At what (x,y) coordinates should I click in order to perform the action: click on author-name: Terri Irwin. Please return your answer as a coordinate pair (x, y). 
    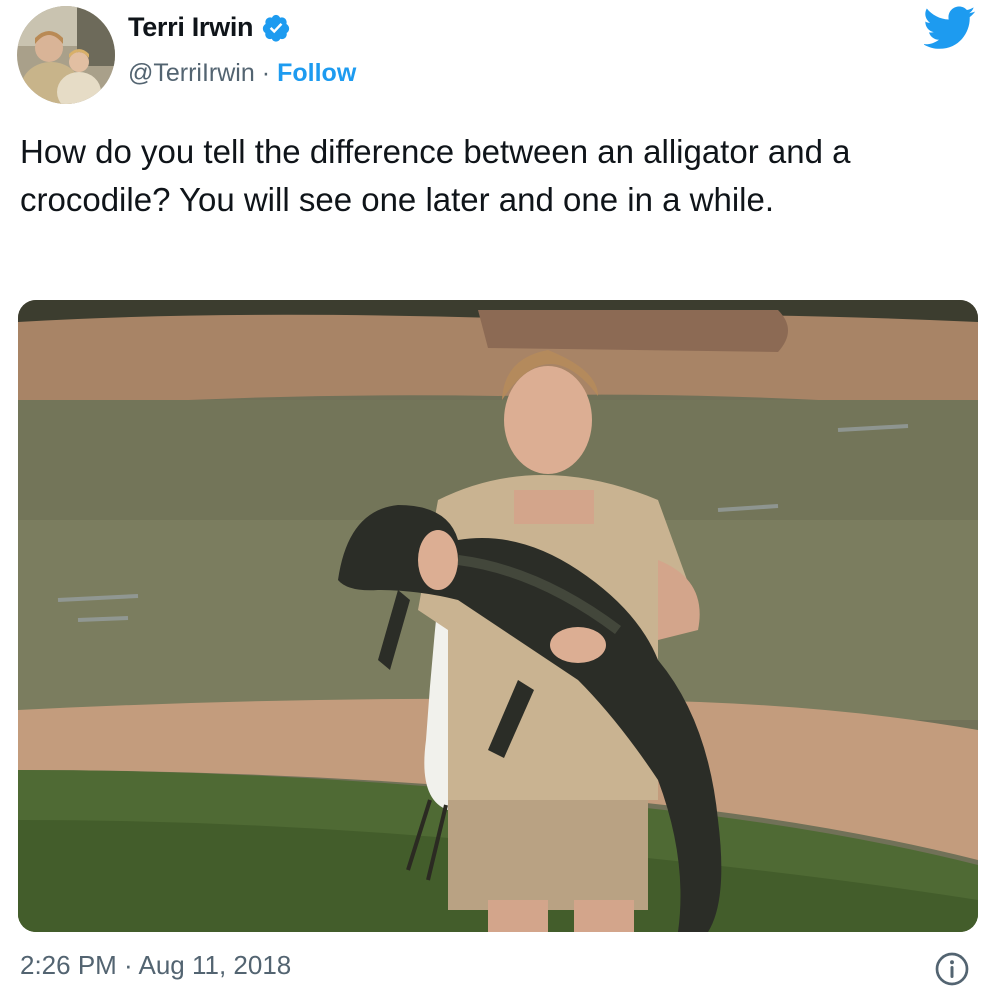
    Looking at the image, I should click on (209, 27).